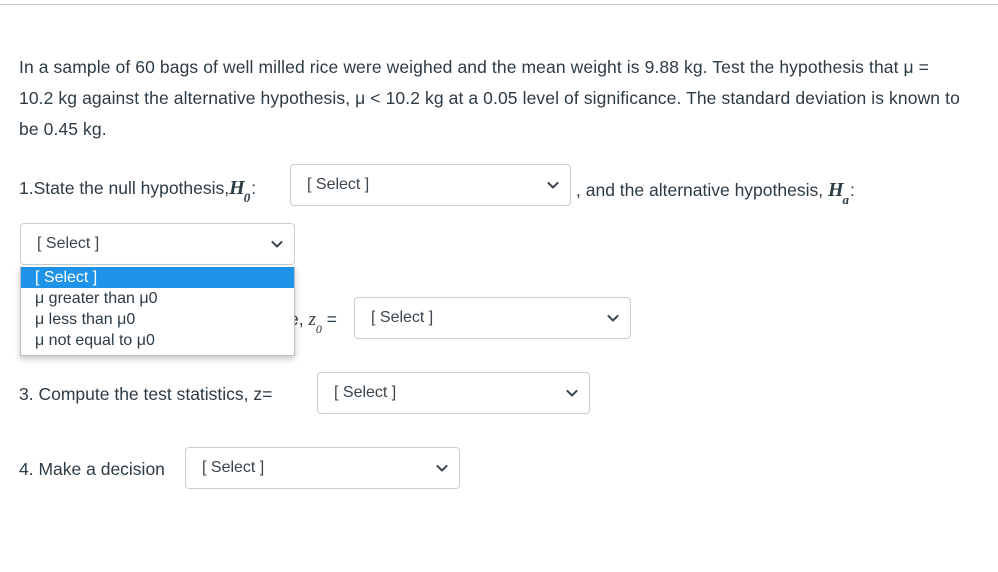 The image size is (998, 572). Describe the element at coordinates (157, 277) in the screenshot. I see `option-item: [ Select ]` at that location.